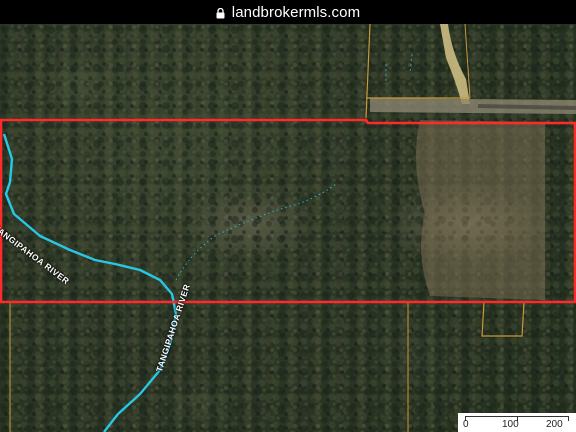  What do you see at coordinates (296, 12) in the screenshot?
I see `url-text: landbrokermls.com` at bounding box center [296, 12].